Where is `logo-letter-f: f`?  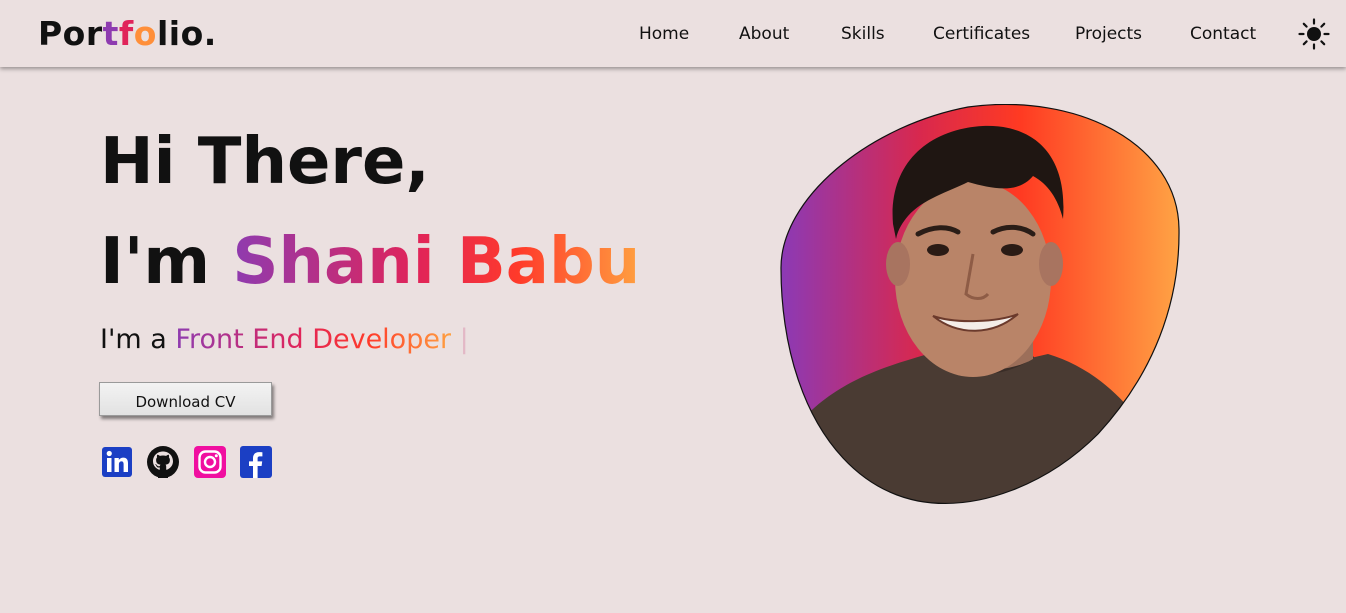 logo-letter-f: f is located at coordinates (126, 33).